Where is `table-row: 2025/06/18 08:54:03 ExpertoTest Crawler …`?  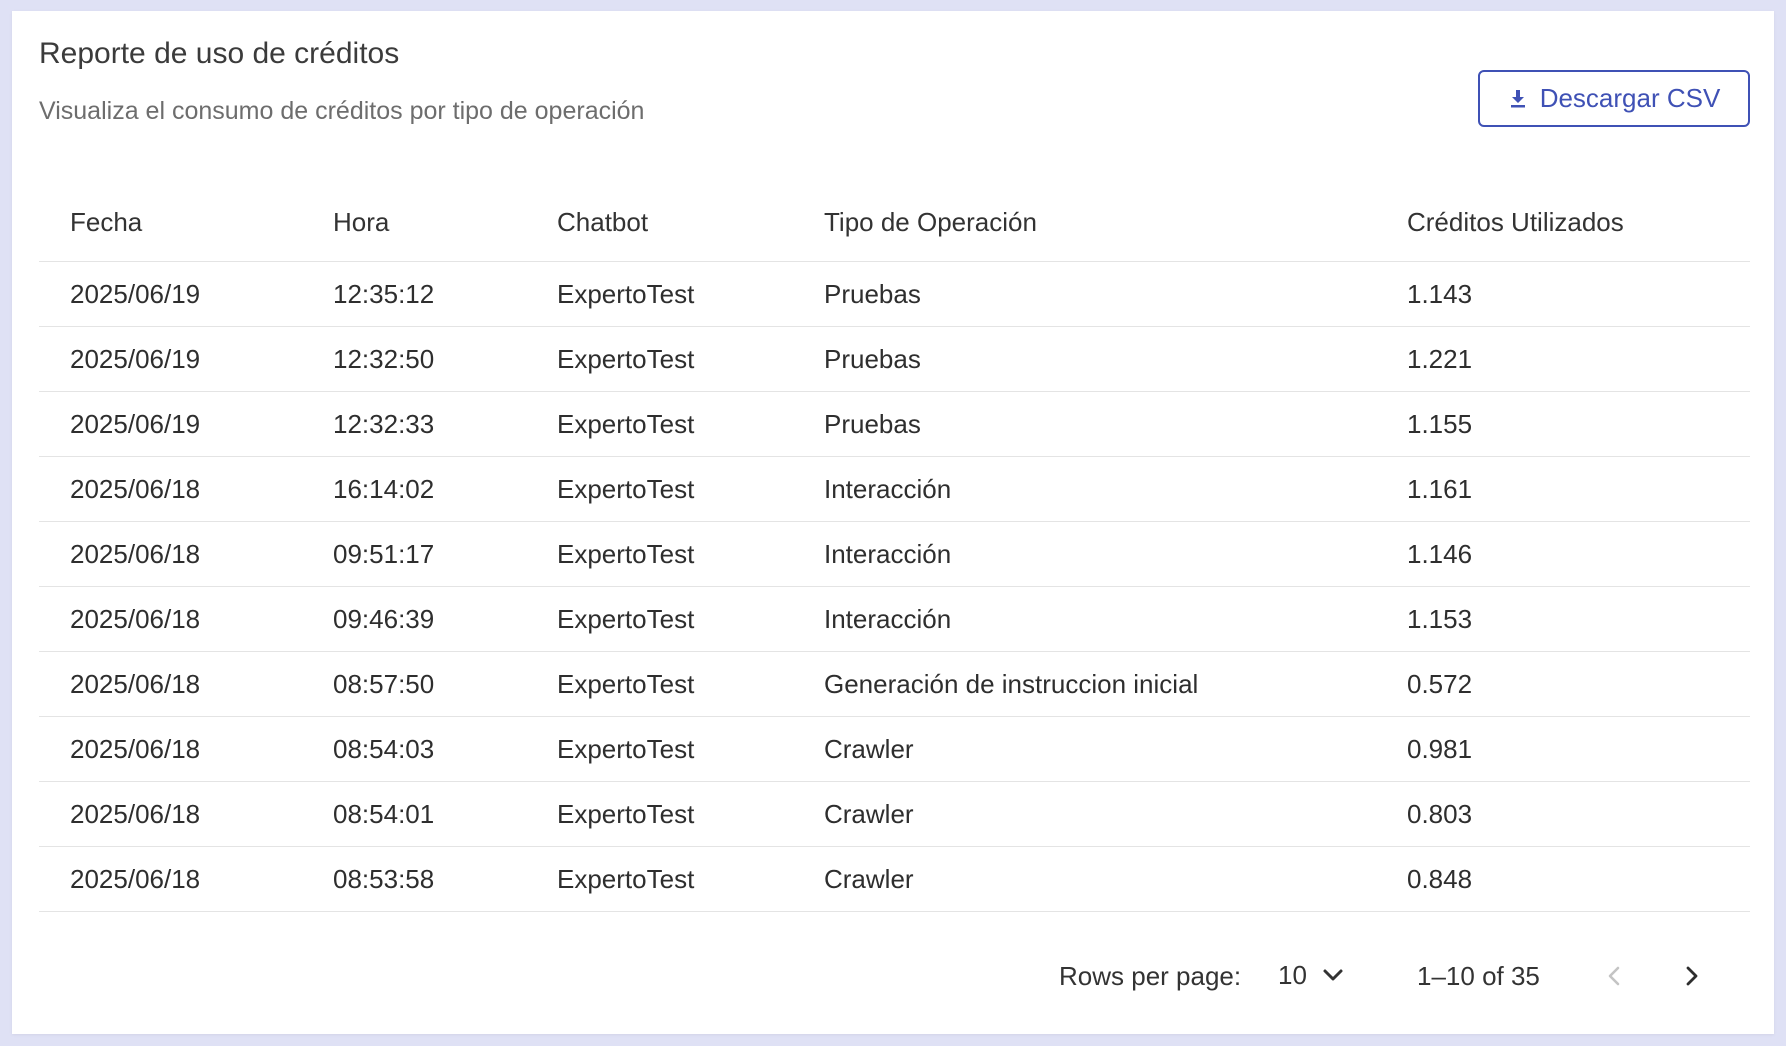
table-row: 2025/06/18 08:54:03 ExpertoTest Crawler … is located at coordinates (894, 749).